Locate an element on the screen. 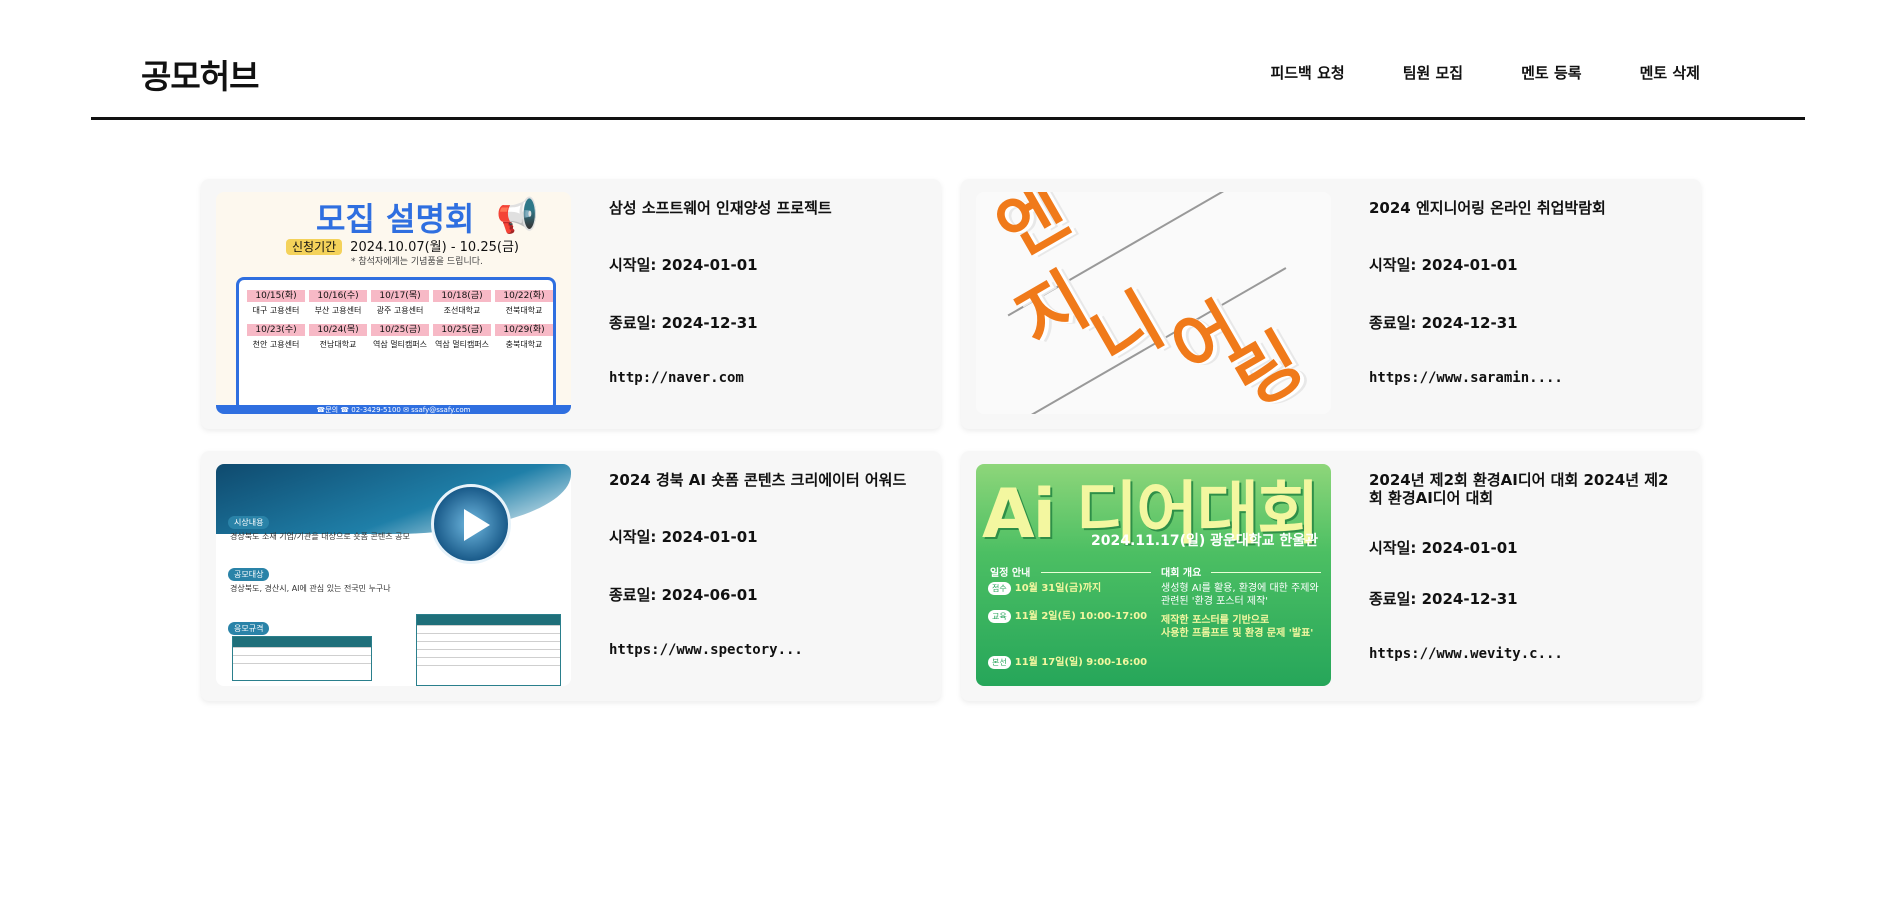 The image size is (1895, 905). schedule-date: 10/29(화) is located at coordinates (524, 330).